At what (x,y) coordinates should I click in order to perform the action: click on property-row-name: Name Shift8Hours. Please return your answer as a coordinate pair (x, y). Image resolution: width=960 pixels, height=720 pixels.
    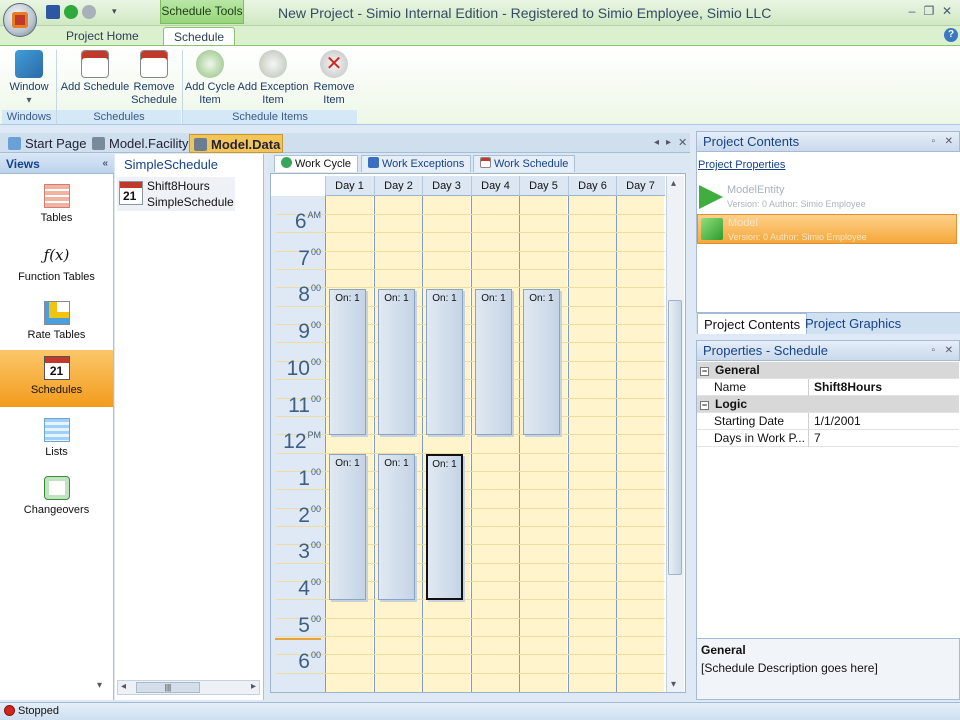
    Looking at the image, I should click on (828, 387).